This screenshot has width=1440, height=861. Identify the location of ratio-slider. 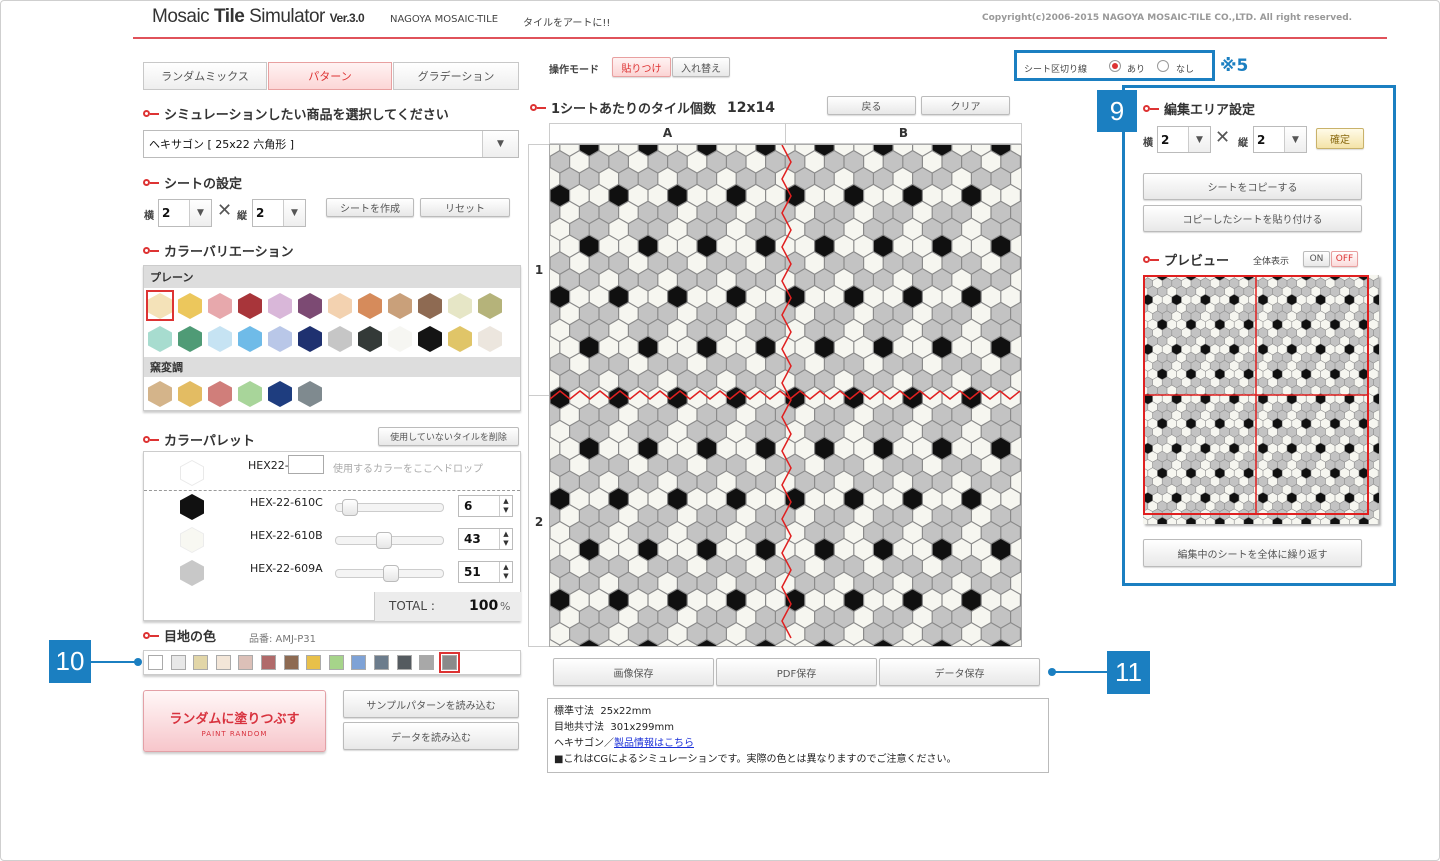
(389, 573).